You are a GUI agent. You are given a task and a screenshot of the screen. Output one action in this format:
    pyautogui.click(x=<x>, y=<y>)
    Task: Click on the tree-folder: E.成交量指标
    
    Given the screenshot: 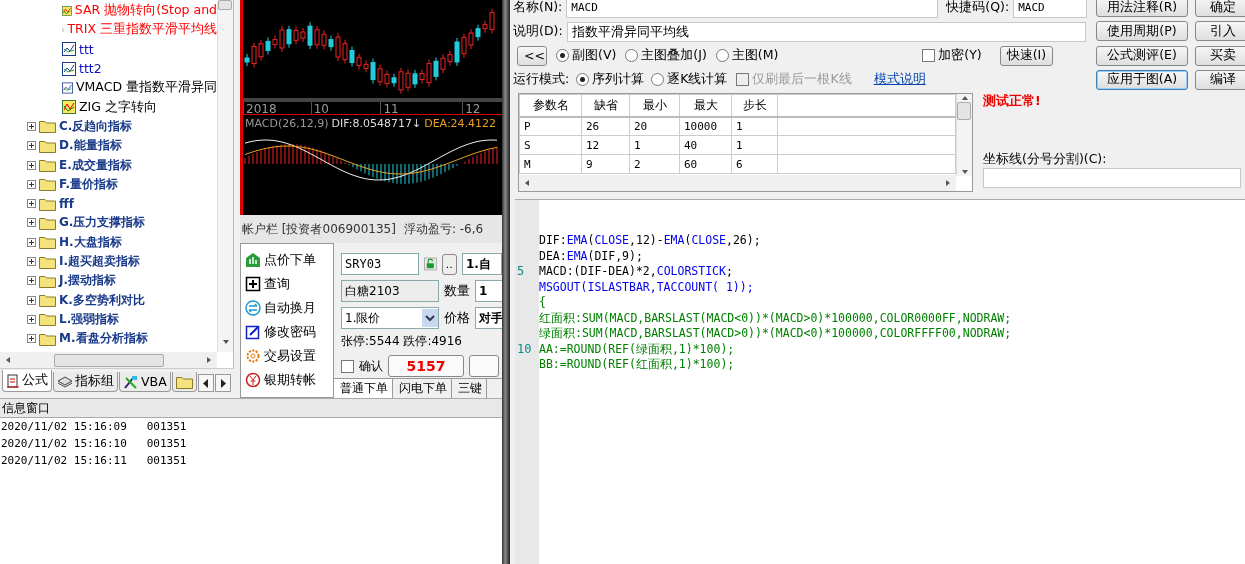 What is the action you would take?
    pyautogui.click(x=95, y=165)
    